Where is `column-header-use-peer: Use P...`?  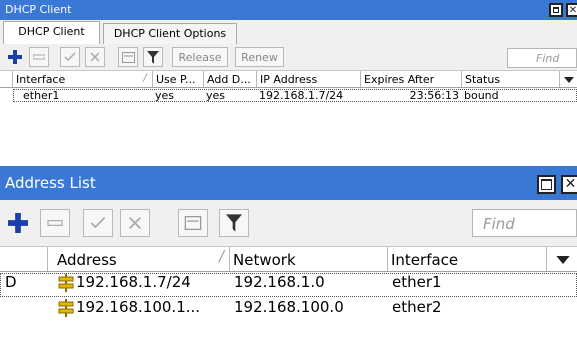
column-header-use-peer: Use P... is located at coordinates (178, 79).